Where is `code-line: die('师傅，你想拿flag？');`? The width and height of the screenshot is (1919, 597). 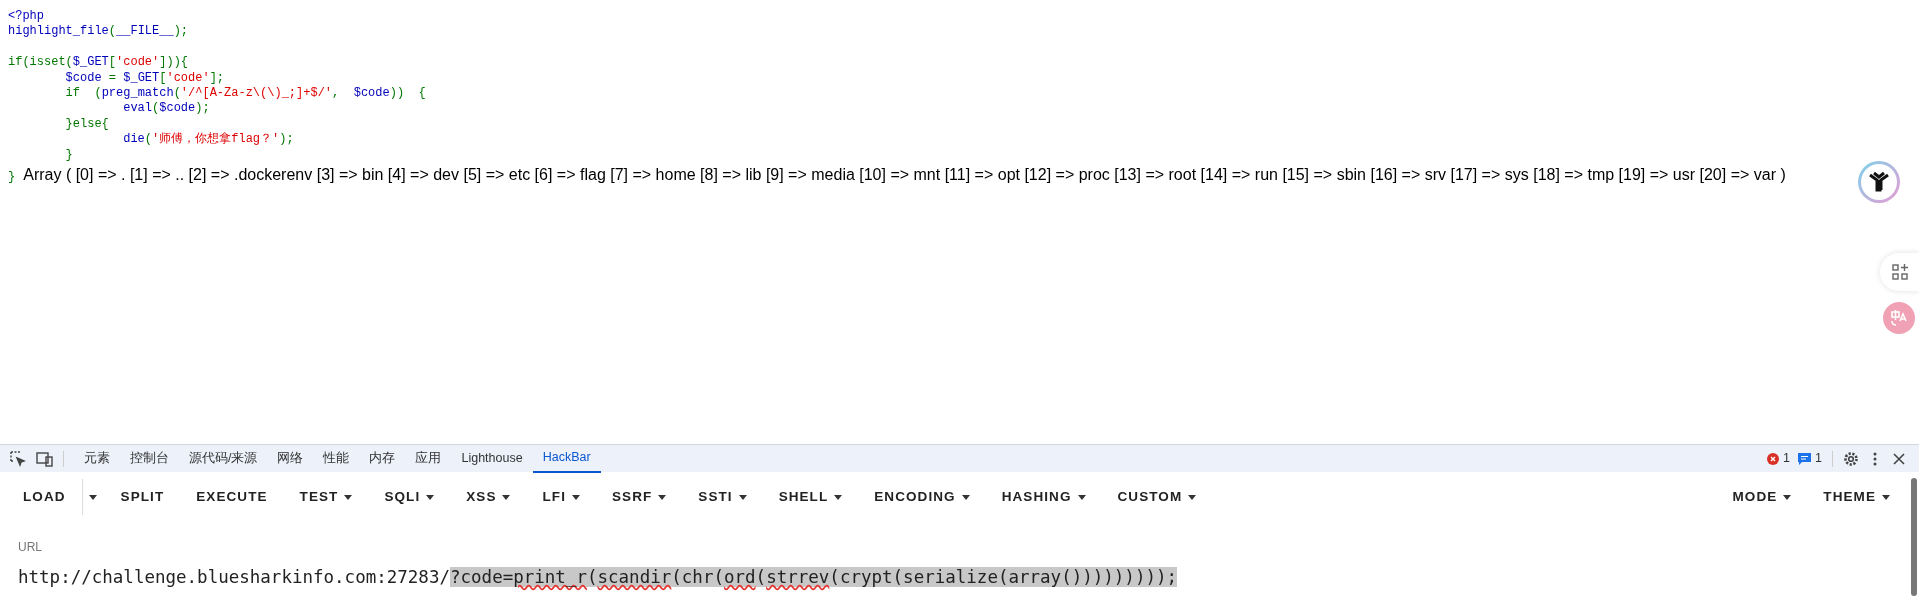 code-line: die('师傅，你想拿flag？'); is located at coordinates (208, 140).